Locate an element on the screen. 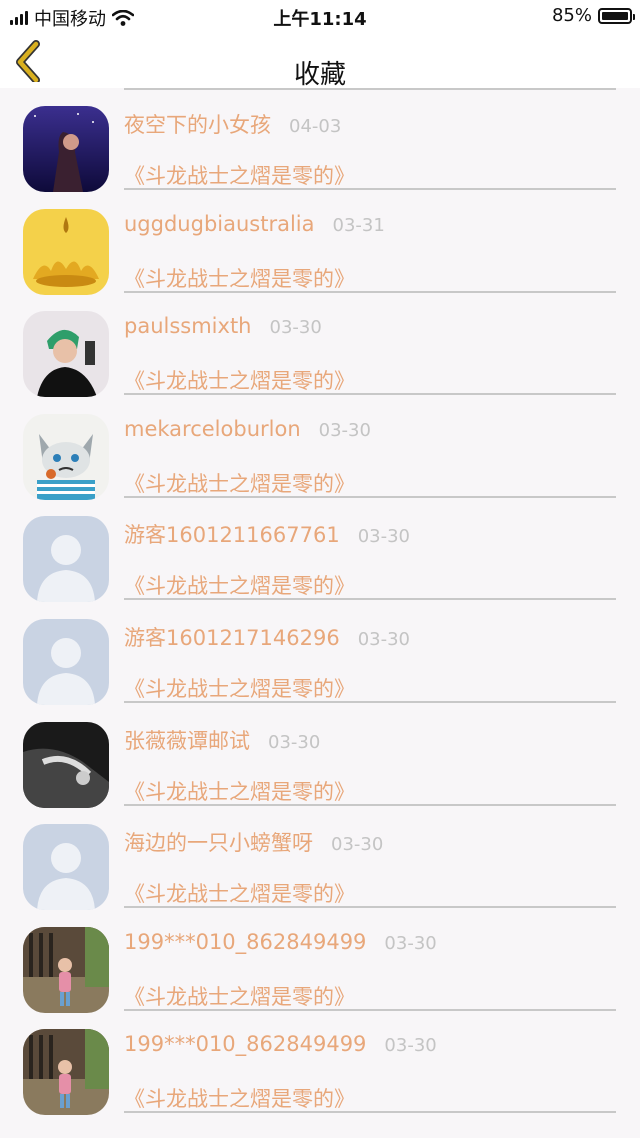  battery-icon is located at coordinates (616, 15).